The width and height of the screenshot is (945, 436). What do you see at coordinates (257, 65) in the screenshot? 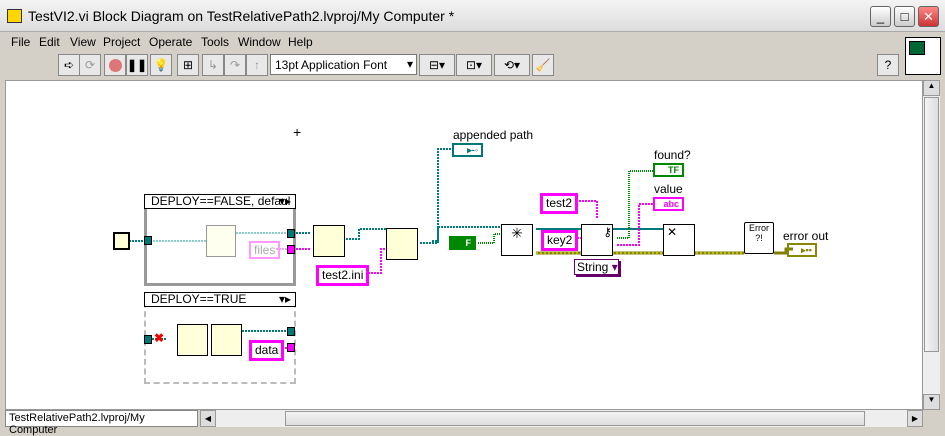
I see `step-out-icon: ↑` at bounding box center [257, 65].